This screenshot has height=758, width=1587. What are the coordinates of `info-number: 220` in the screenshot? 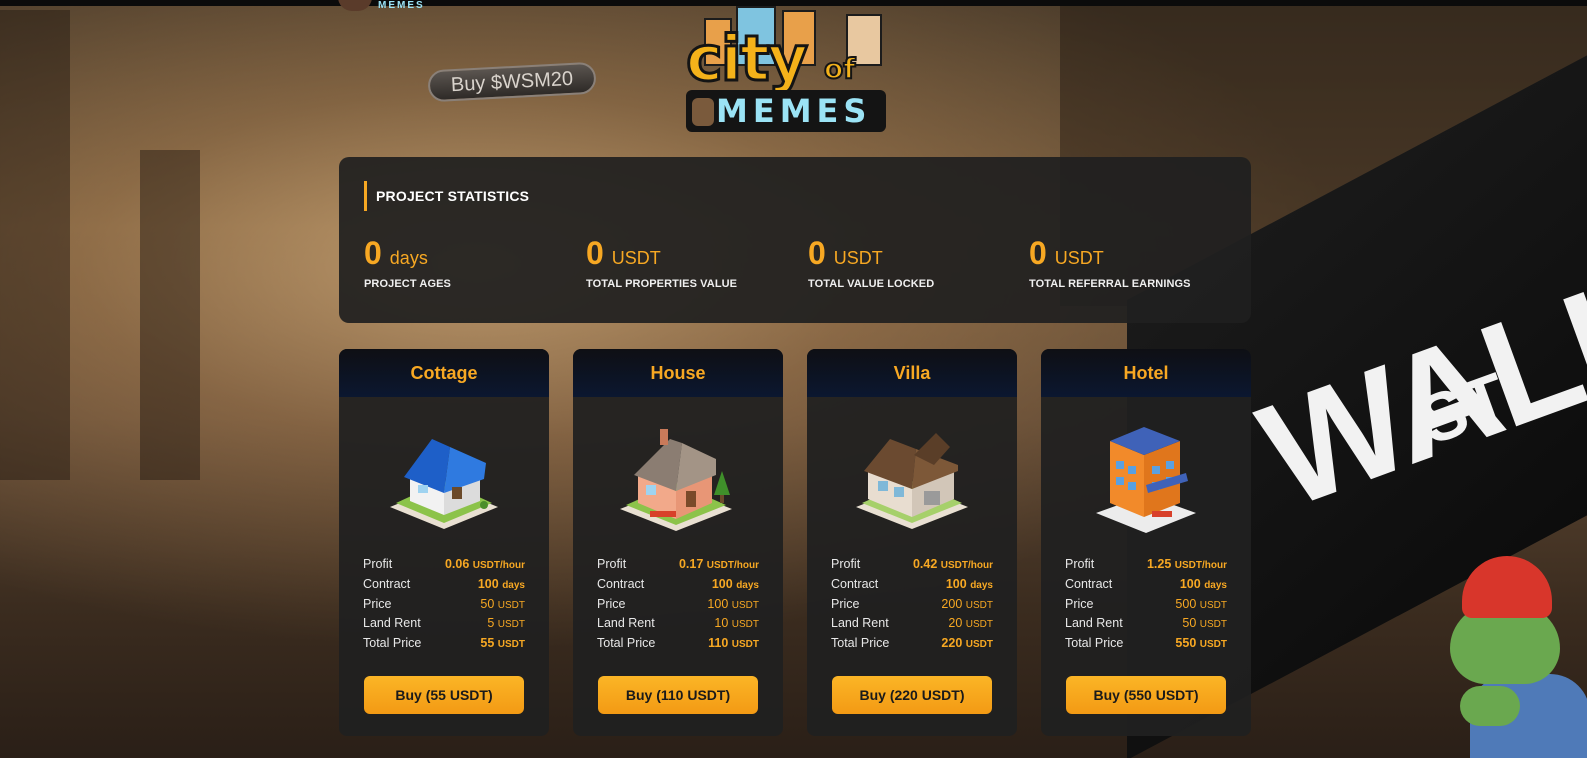 It's located at (952, 643).